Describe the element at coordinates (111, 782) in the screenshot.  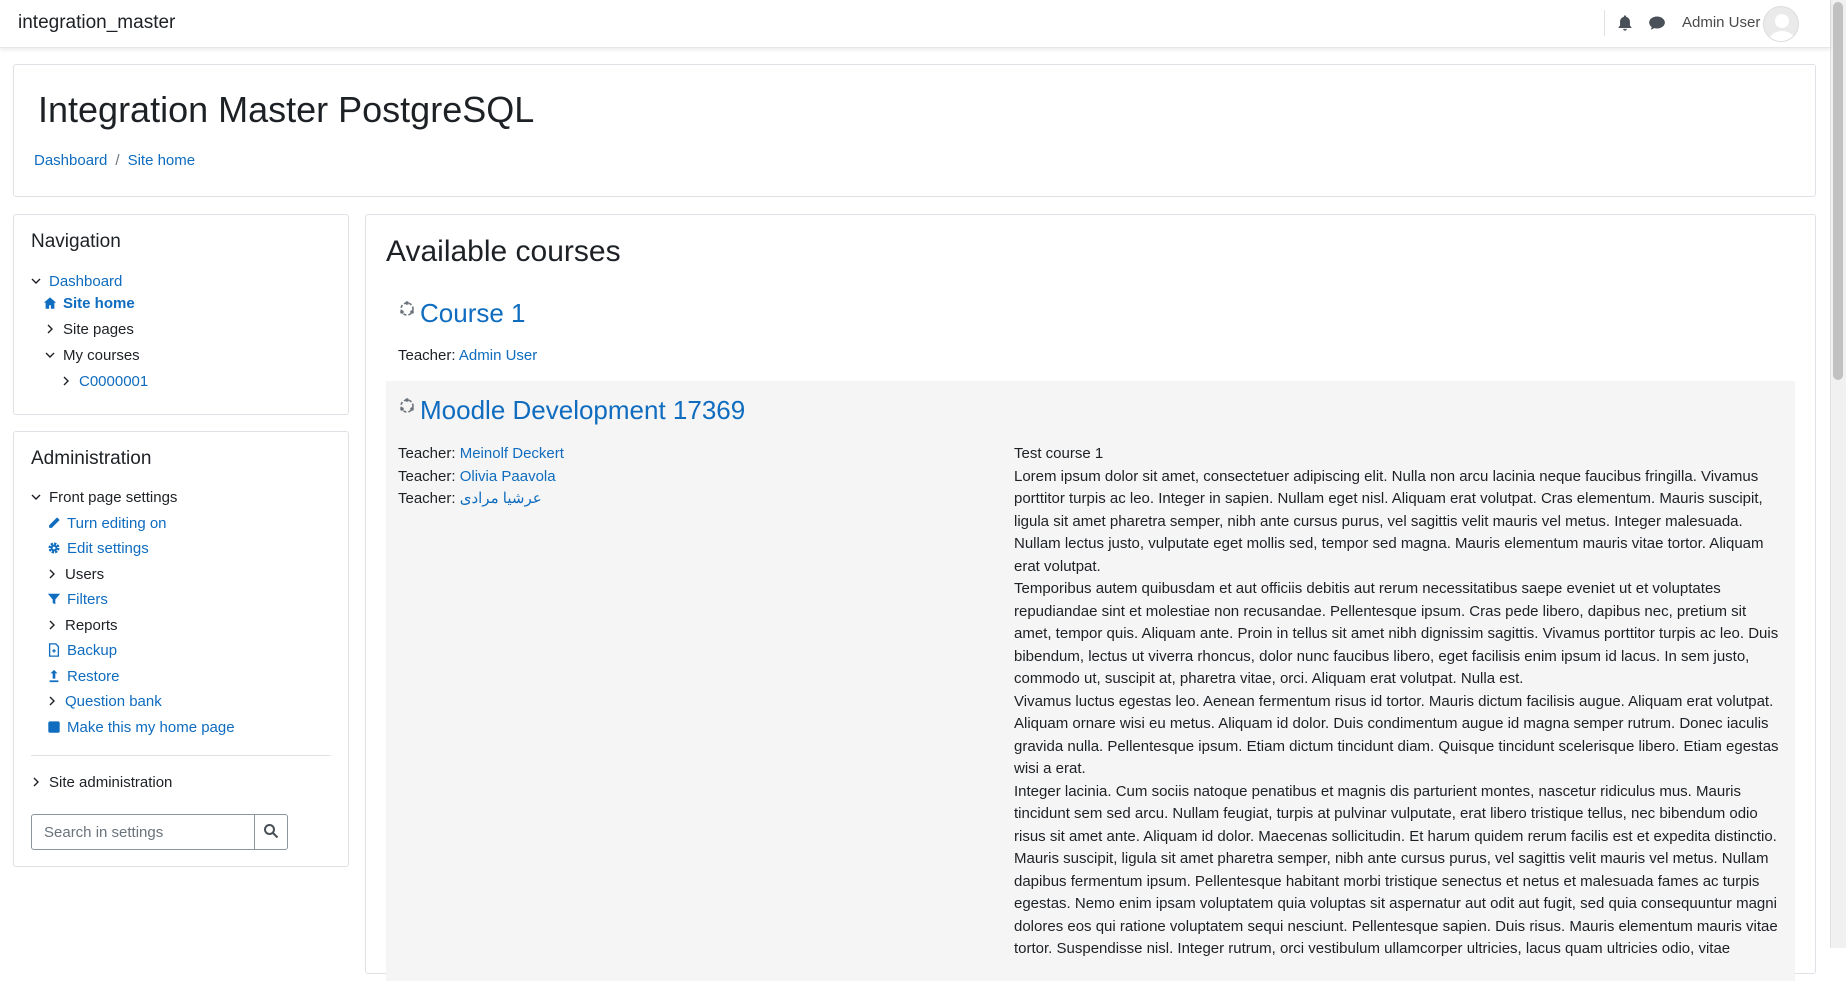
I see `admin-item-label: Site administration` at that location.